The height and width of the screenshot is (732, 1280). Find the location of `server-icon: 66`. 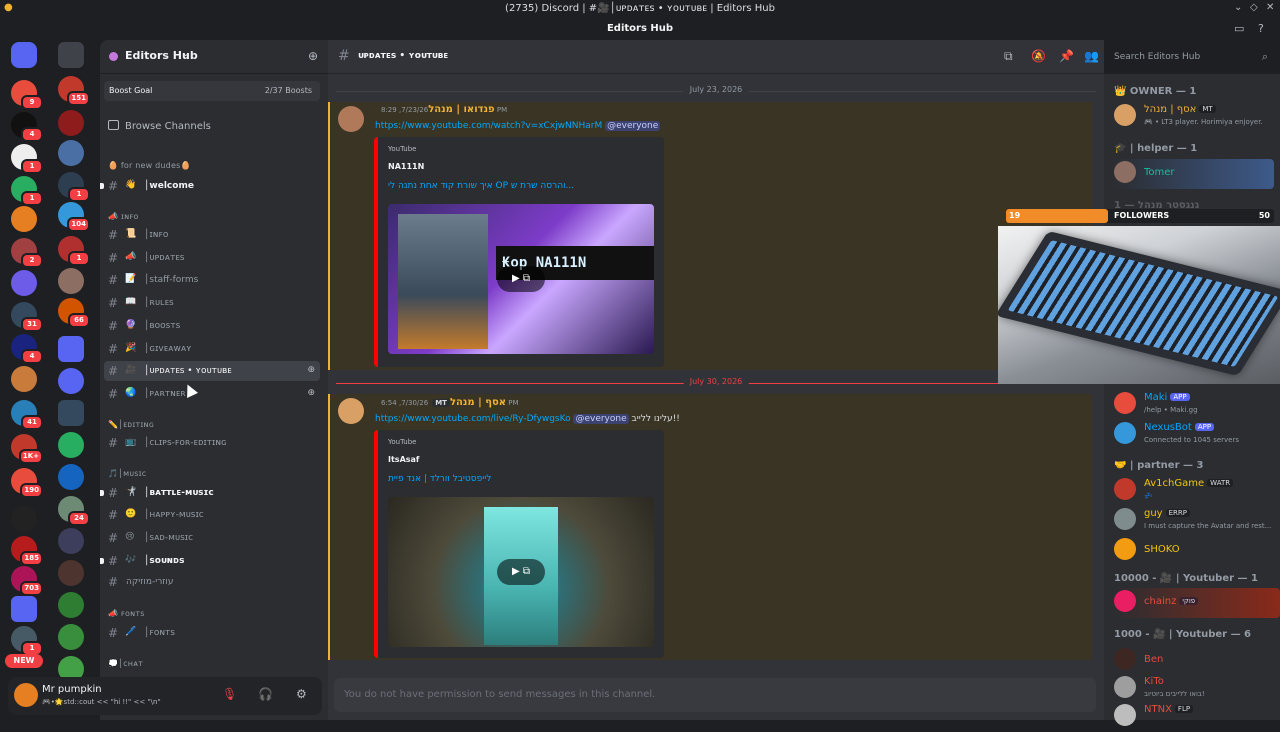

server-icon: 66 is located at coordinates (74, 313).